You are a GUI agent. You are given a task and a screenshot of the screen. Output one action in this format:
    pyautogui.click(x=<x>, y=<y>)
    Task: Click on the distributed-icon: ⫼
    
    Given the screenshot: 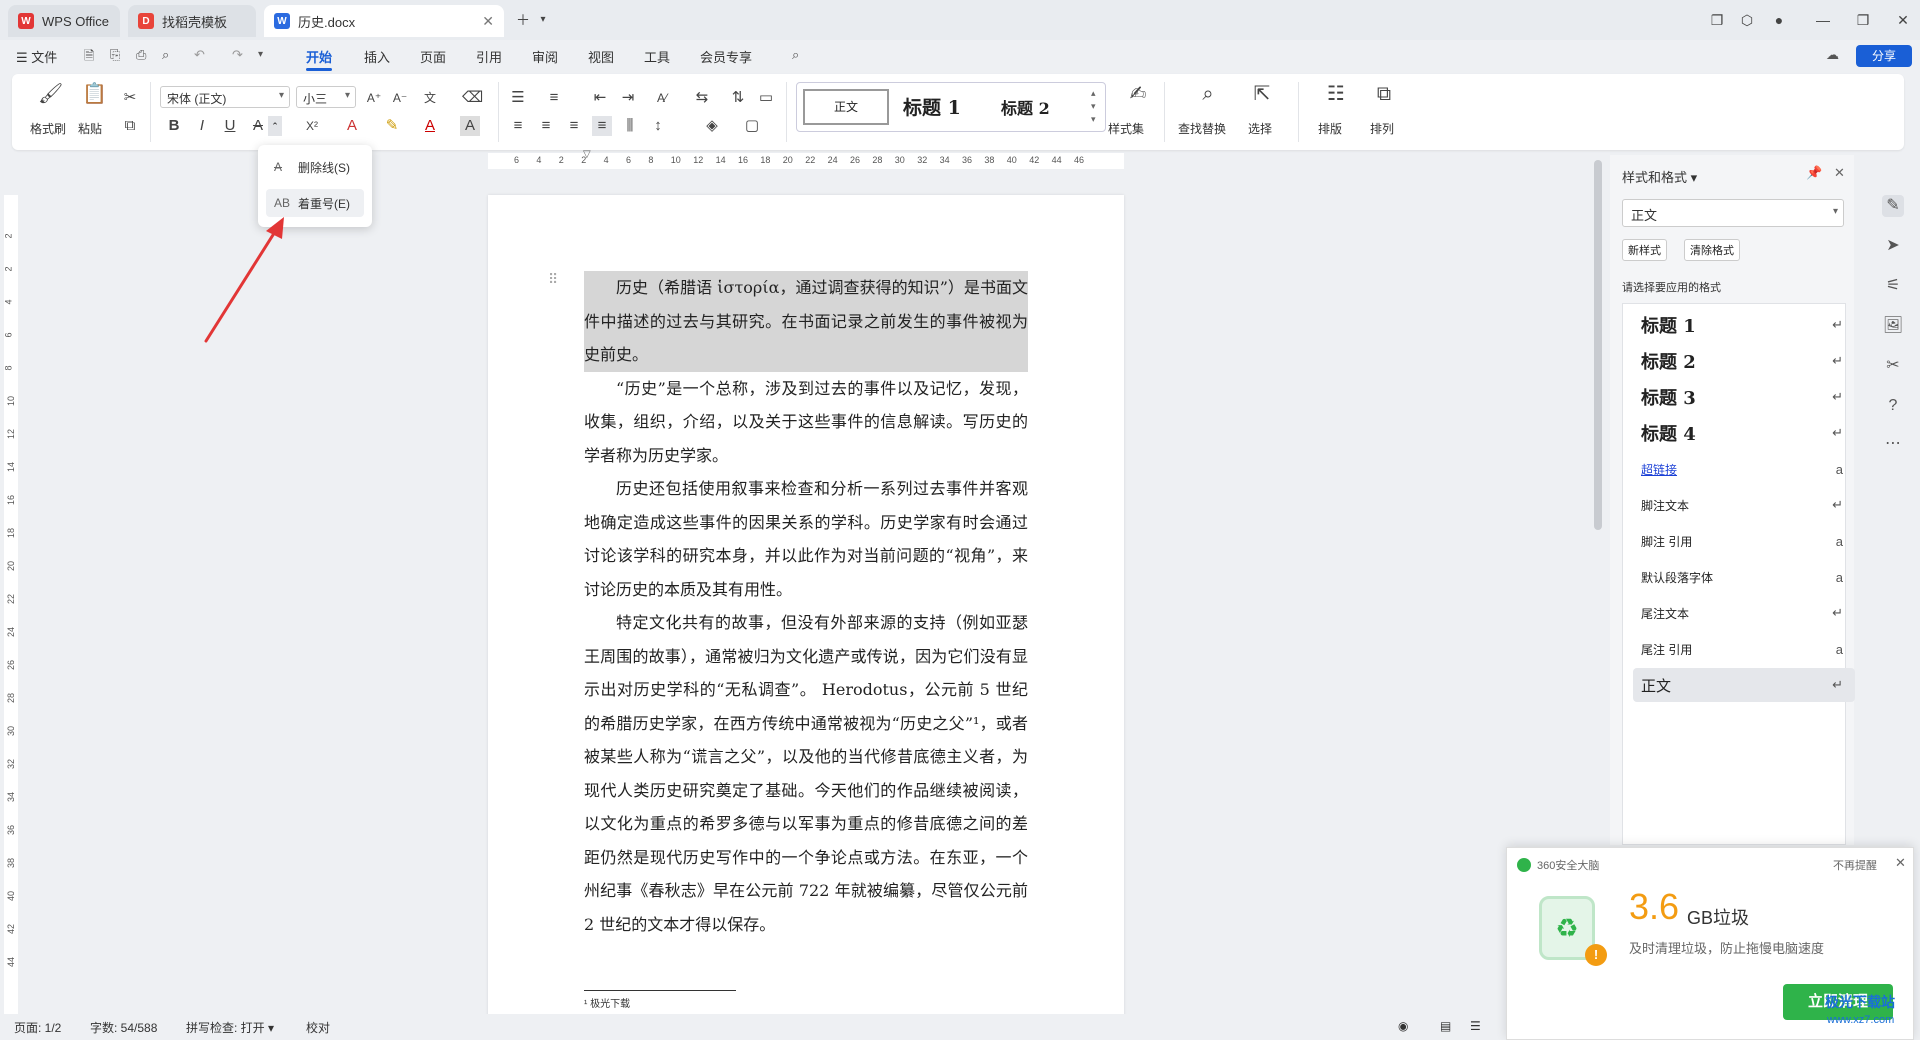 What is the action you would take?
    pyautogui.click(x=630, y=126)
    